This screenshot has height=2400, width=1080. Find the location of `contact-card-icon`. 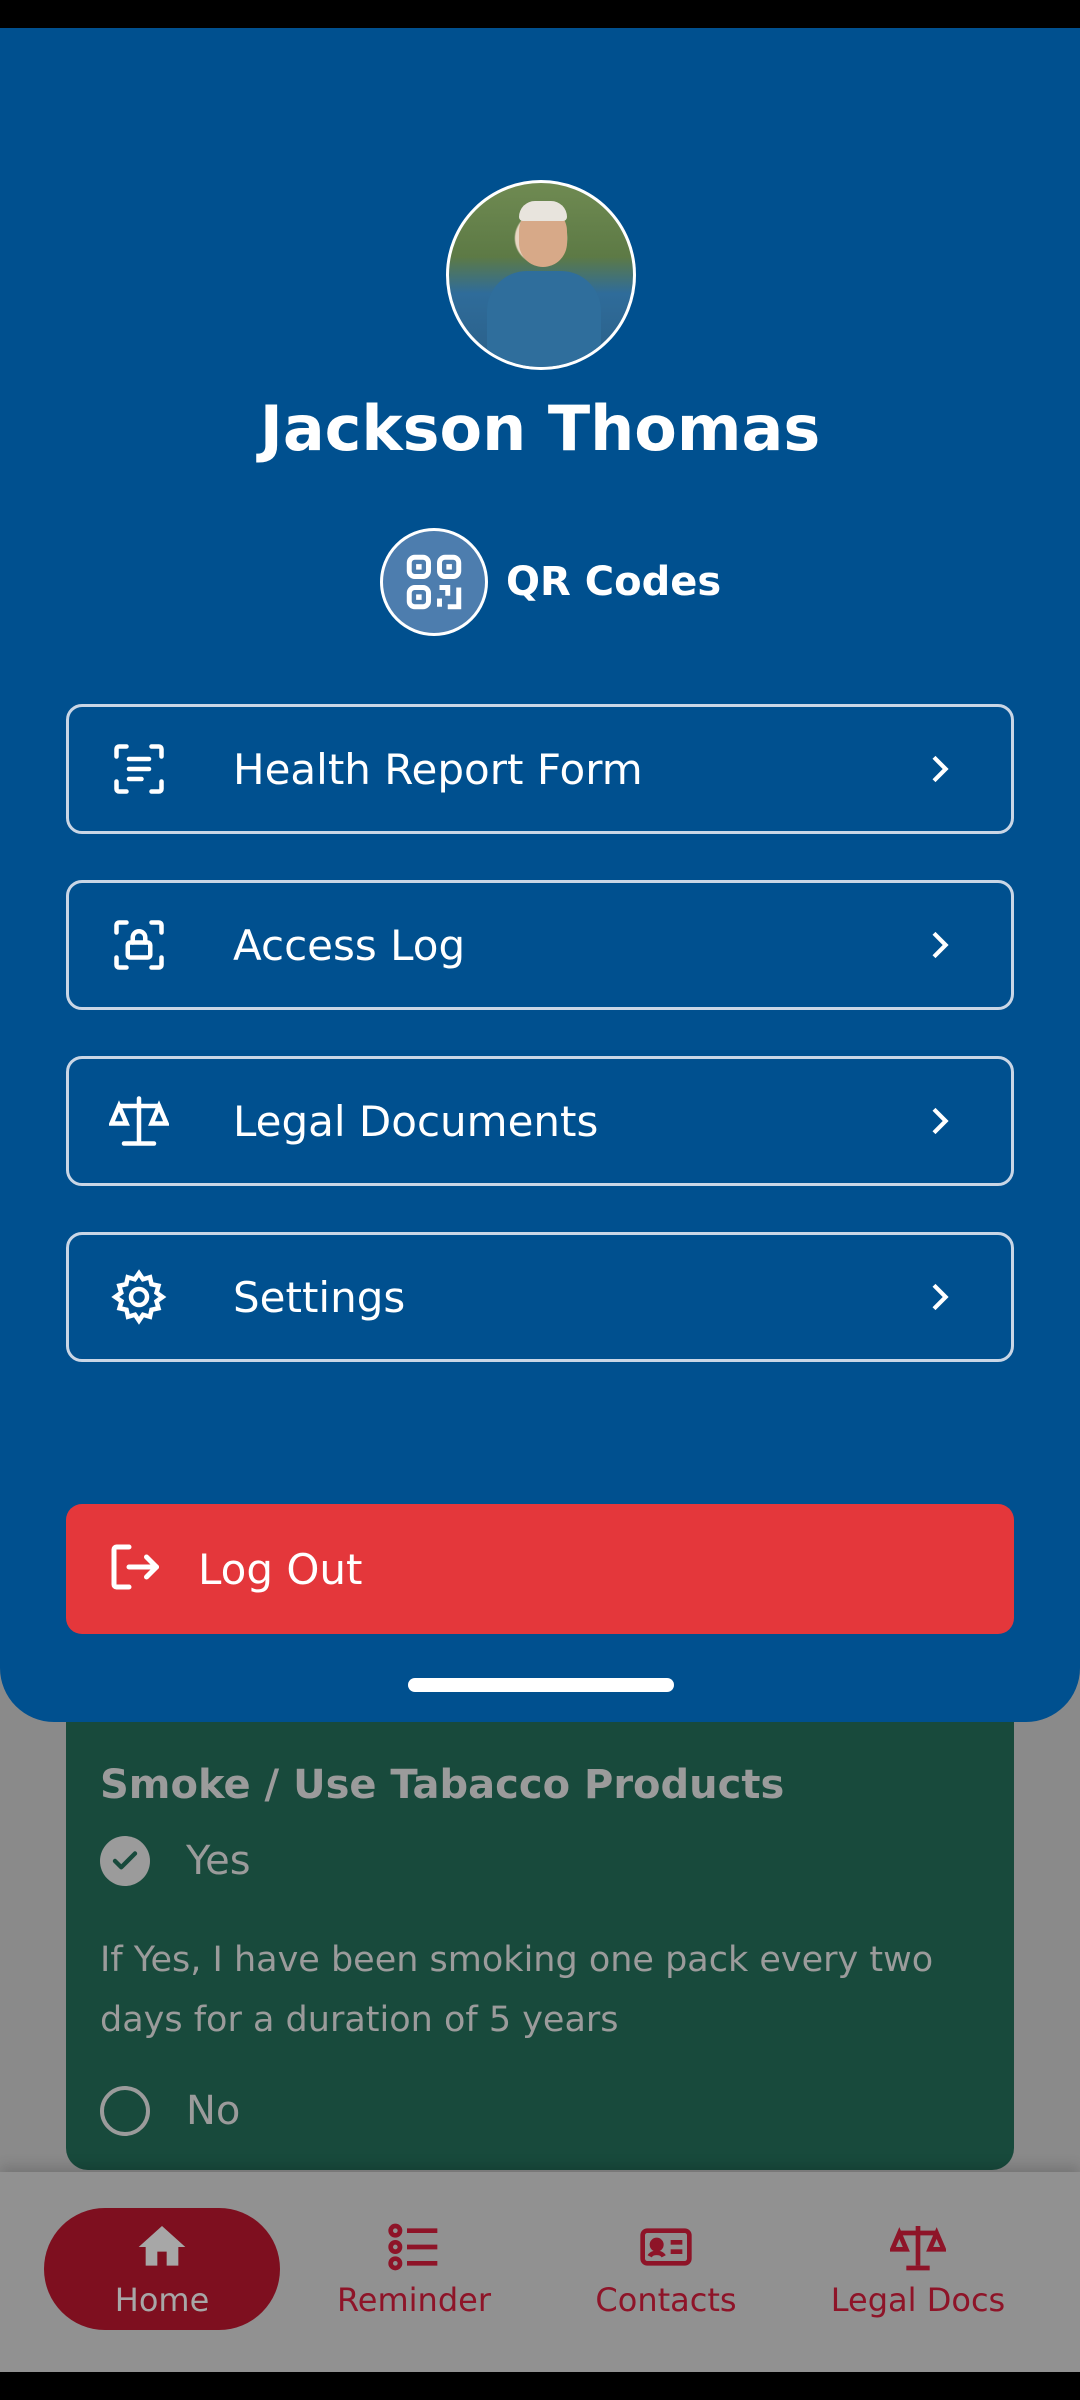

contact-card-icon is located at coordinates (666, 2247).